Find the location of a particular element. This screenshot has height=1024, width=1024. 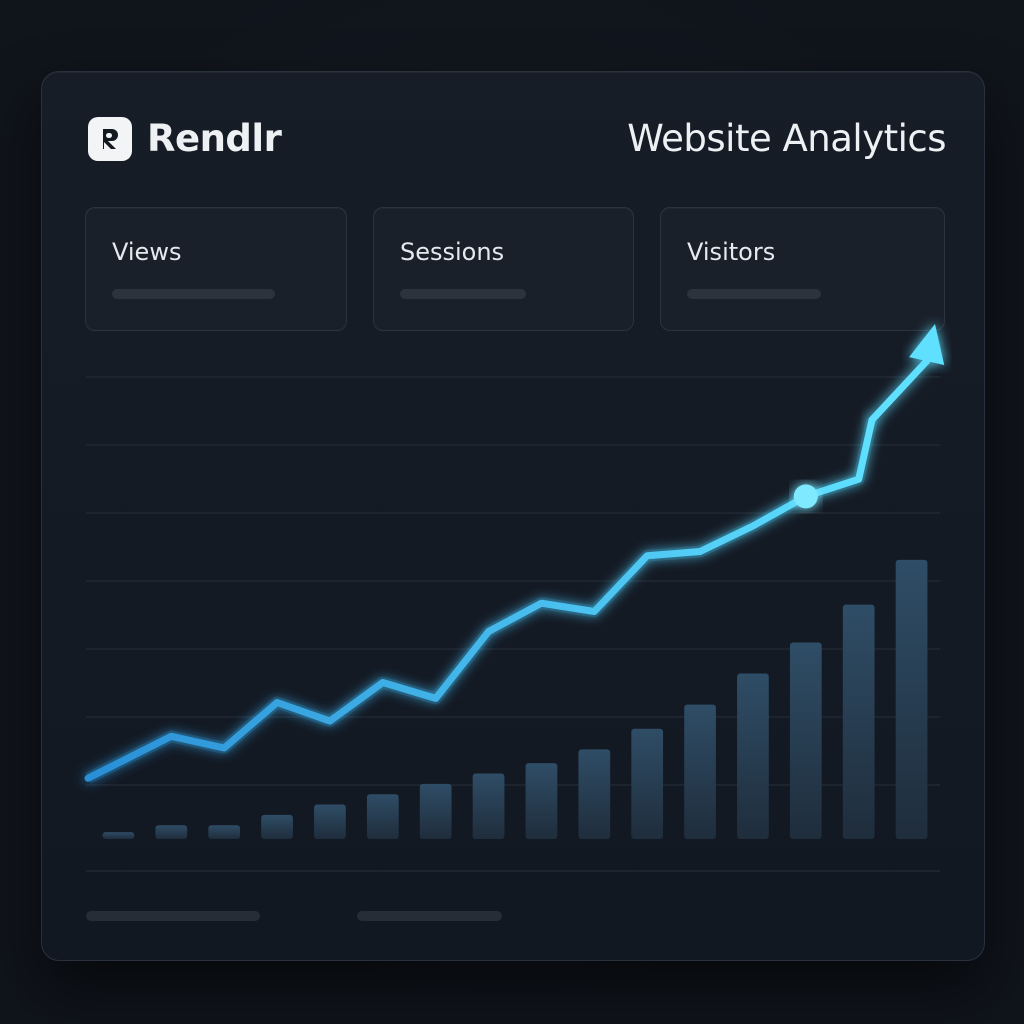

footer-placeholder-left is located at coordinates (173, 916).